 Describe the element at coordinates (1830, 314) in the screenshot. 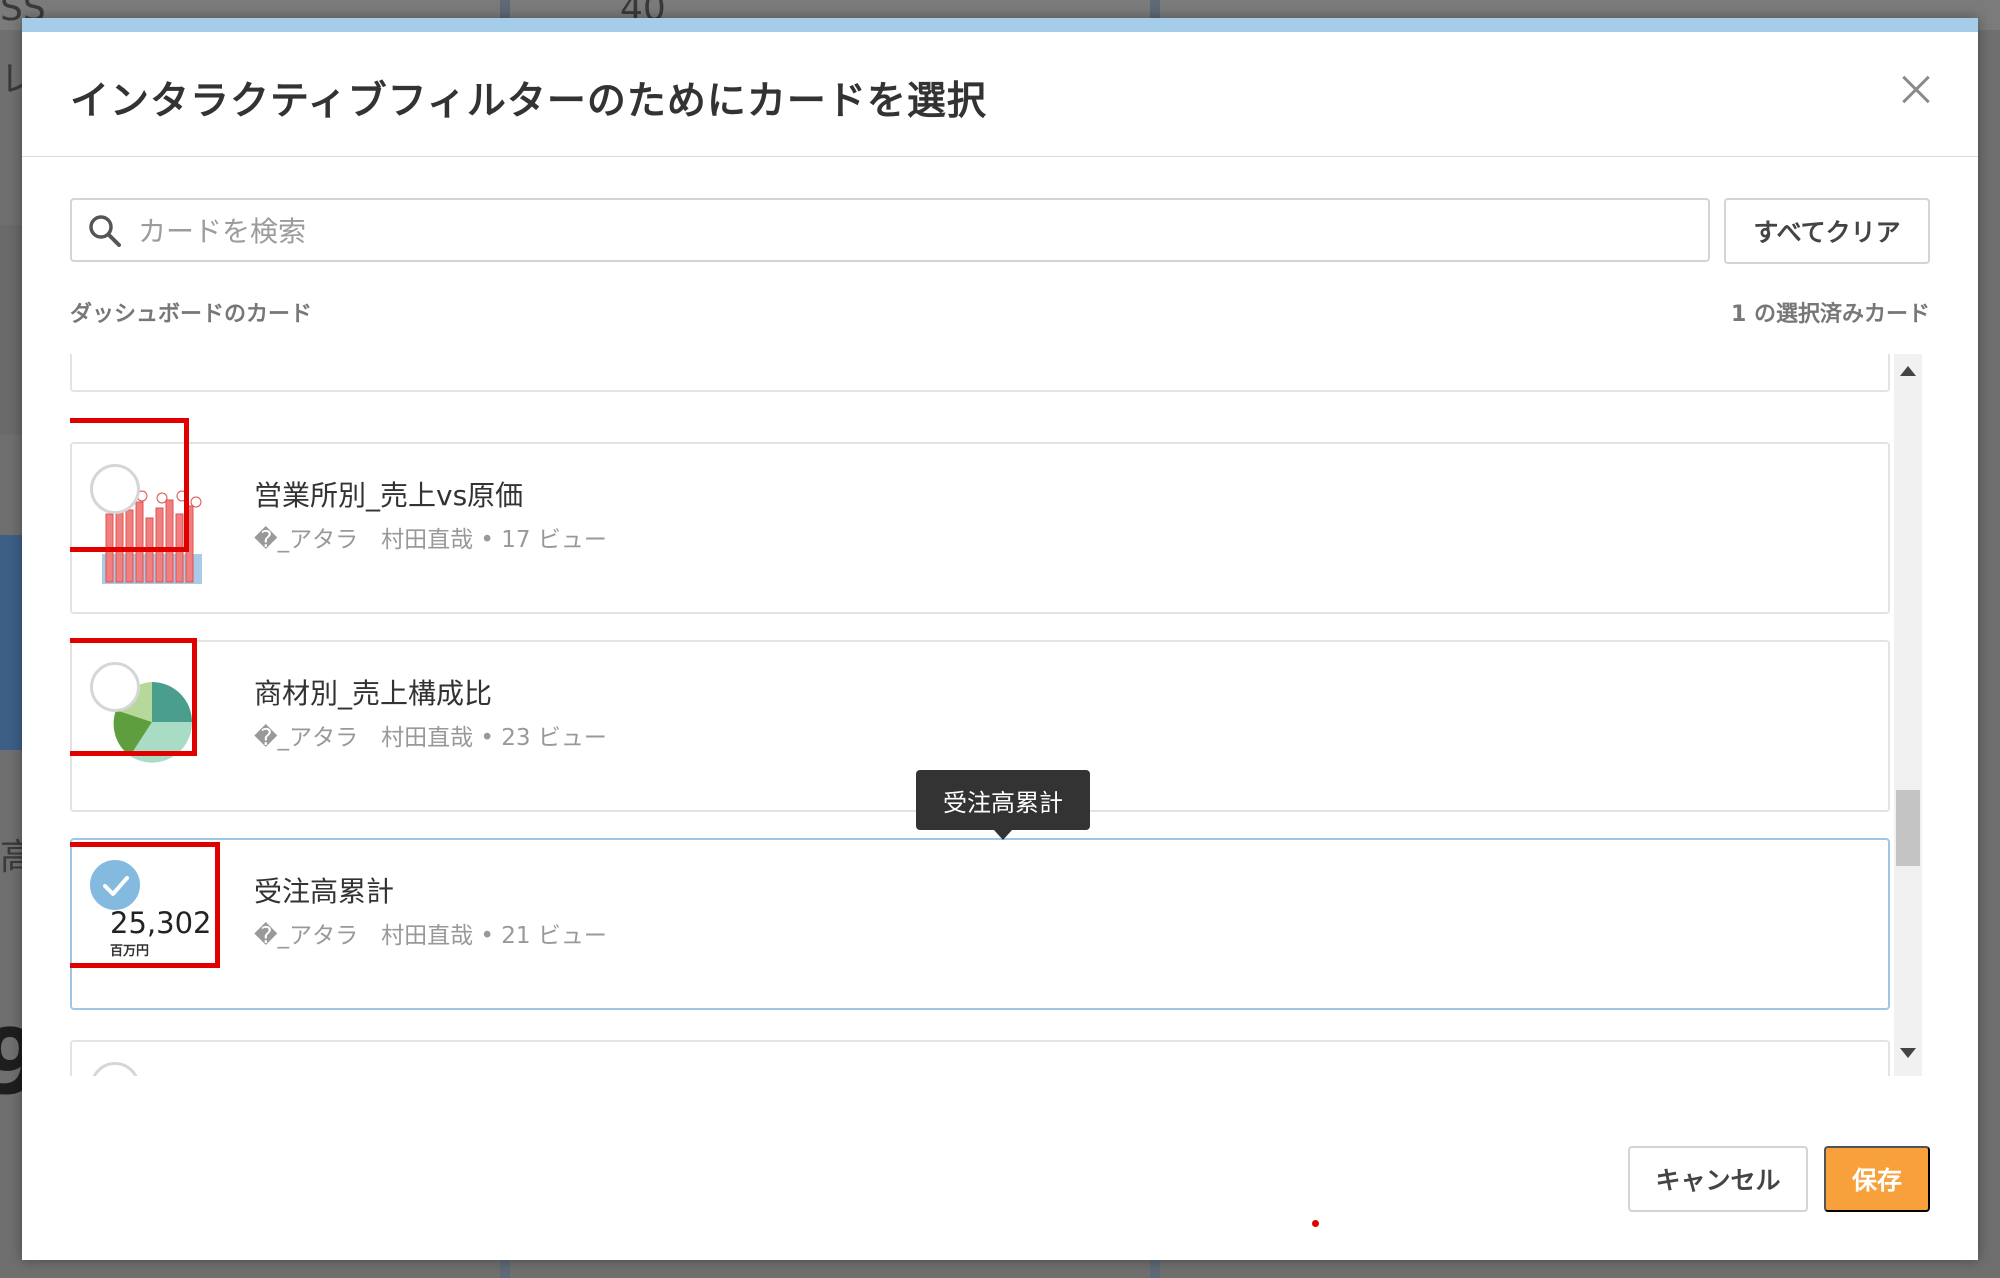

I see `selected-count: 1 の選択済みカード` at that location.